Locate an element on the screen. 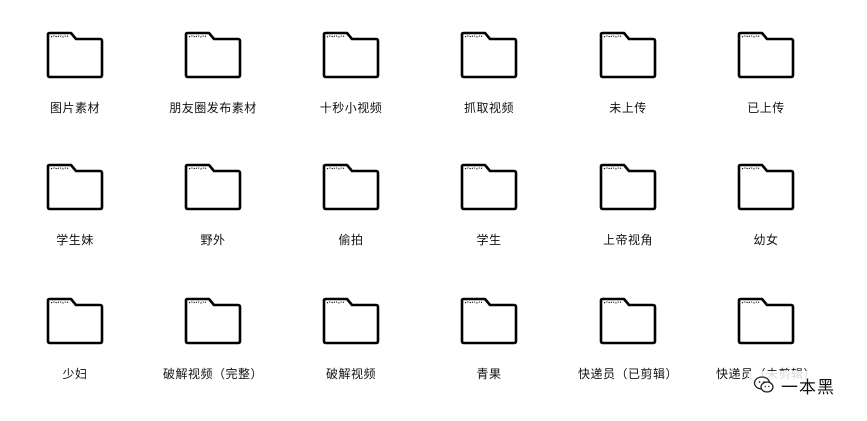  folder-label: 抓取视频 is located at coordinates (488, 108).